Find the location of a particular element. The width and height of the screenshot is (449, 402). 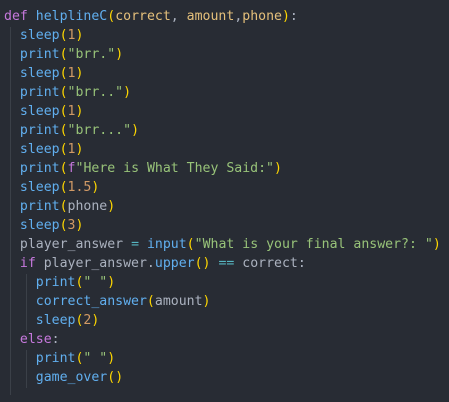

code-line: sleep(3) is located at coordinates (44, 225).